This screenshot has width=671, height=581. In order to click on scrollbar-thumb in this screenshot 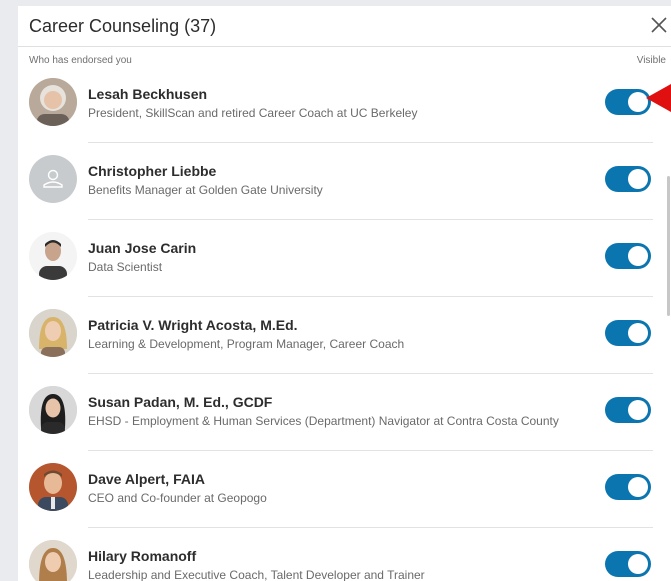, I will do `click(668, 246)`.